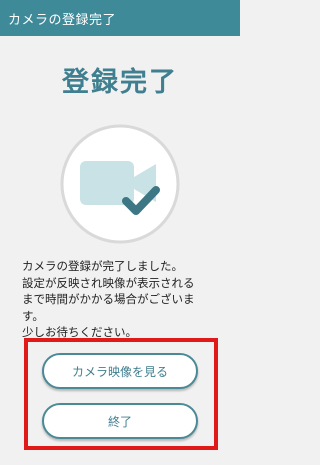 This screenshot has width=320, height=465. Describe the element at coordinates (120, 18) in the screenshot. I see `app-header: カメラの登録完了` at that location.